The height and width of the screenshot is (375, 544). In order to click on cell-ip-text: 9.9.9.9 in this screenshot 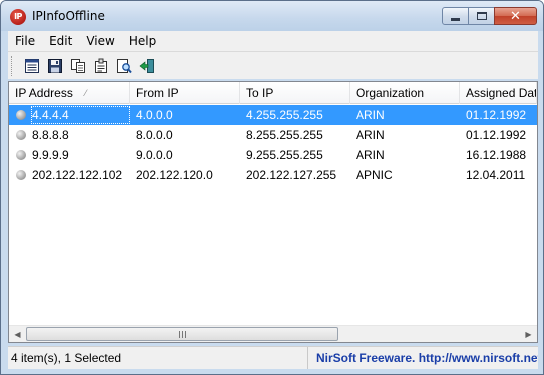, I will do `click(50, 155)`.